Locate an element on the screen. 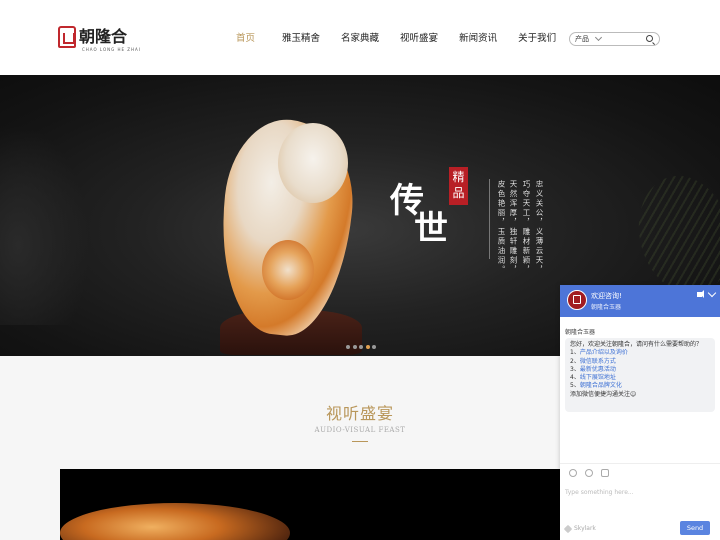 This screenshot has width=720, height=540. search-input is located at coordinates (622, 39).